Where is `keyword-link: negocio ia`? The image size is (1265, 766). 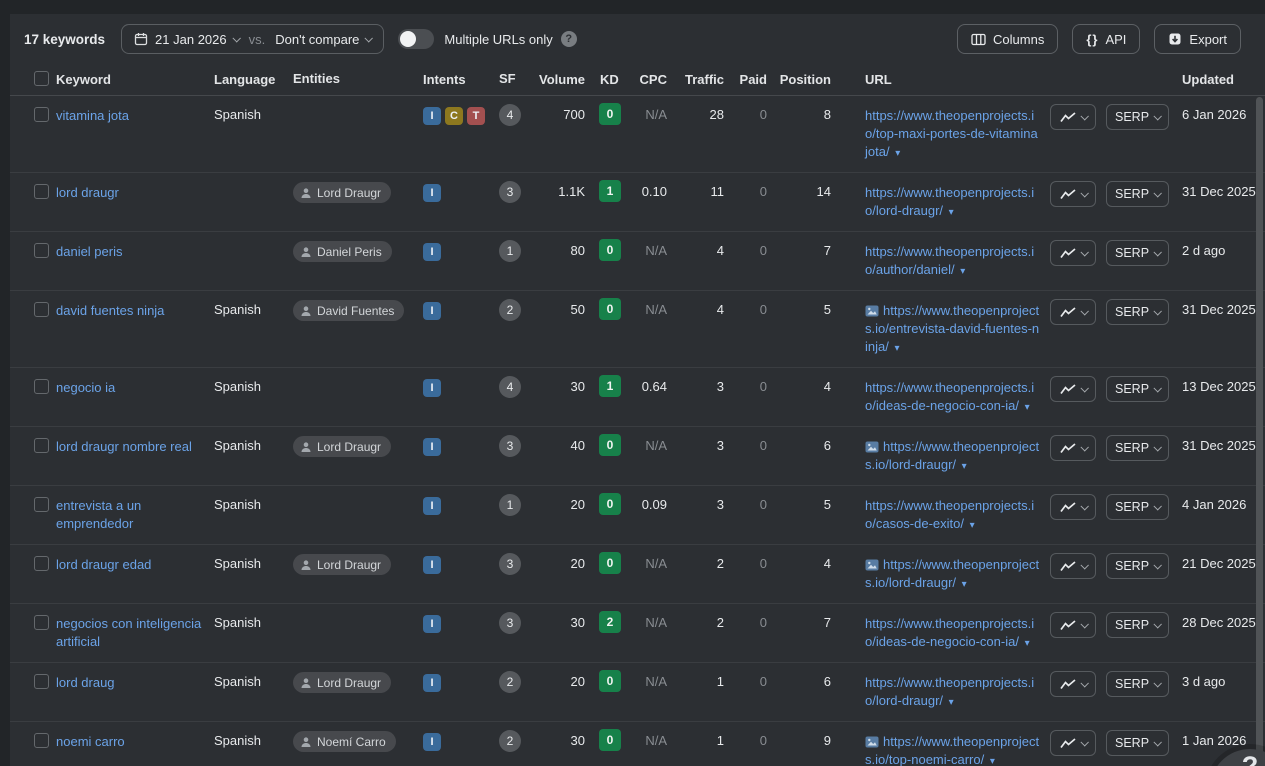
keyword-link: negocio ia is located at coordinates (85, 387).